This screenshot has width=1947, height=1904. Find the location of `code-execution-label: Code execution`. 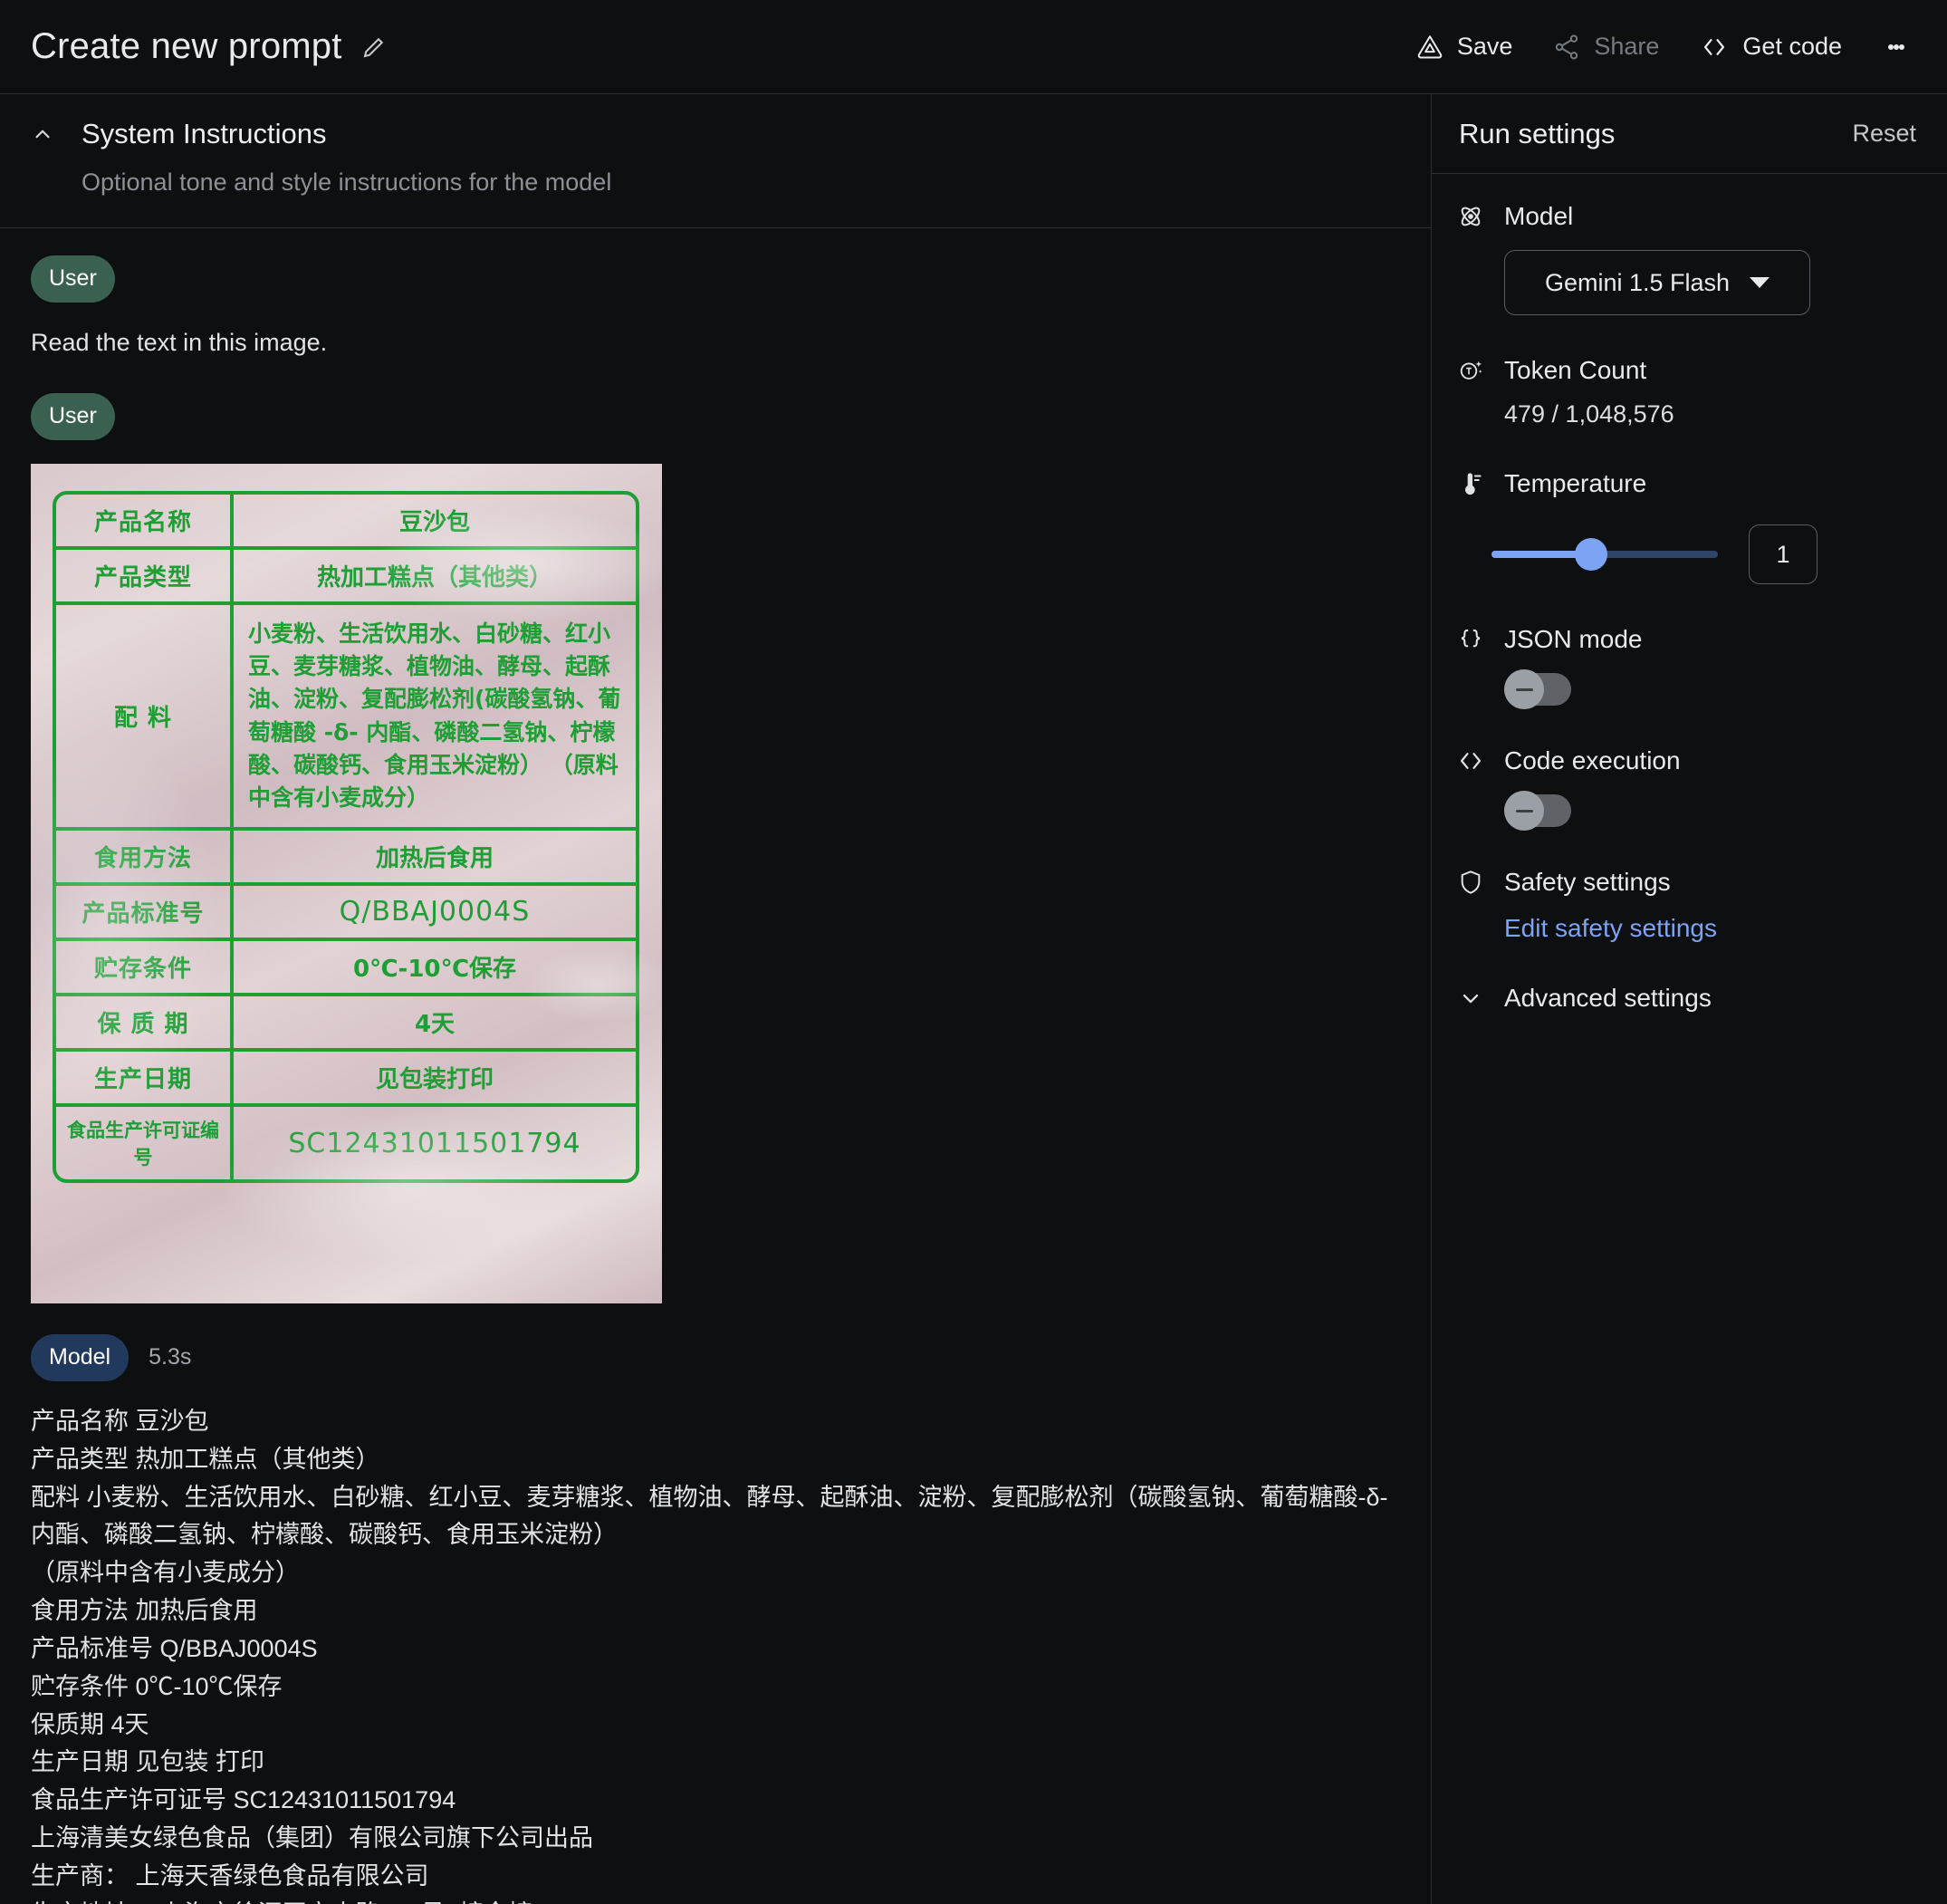

code-execution-label: Code execution is located at coordinates (1592, 760).